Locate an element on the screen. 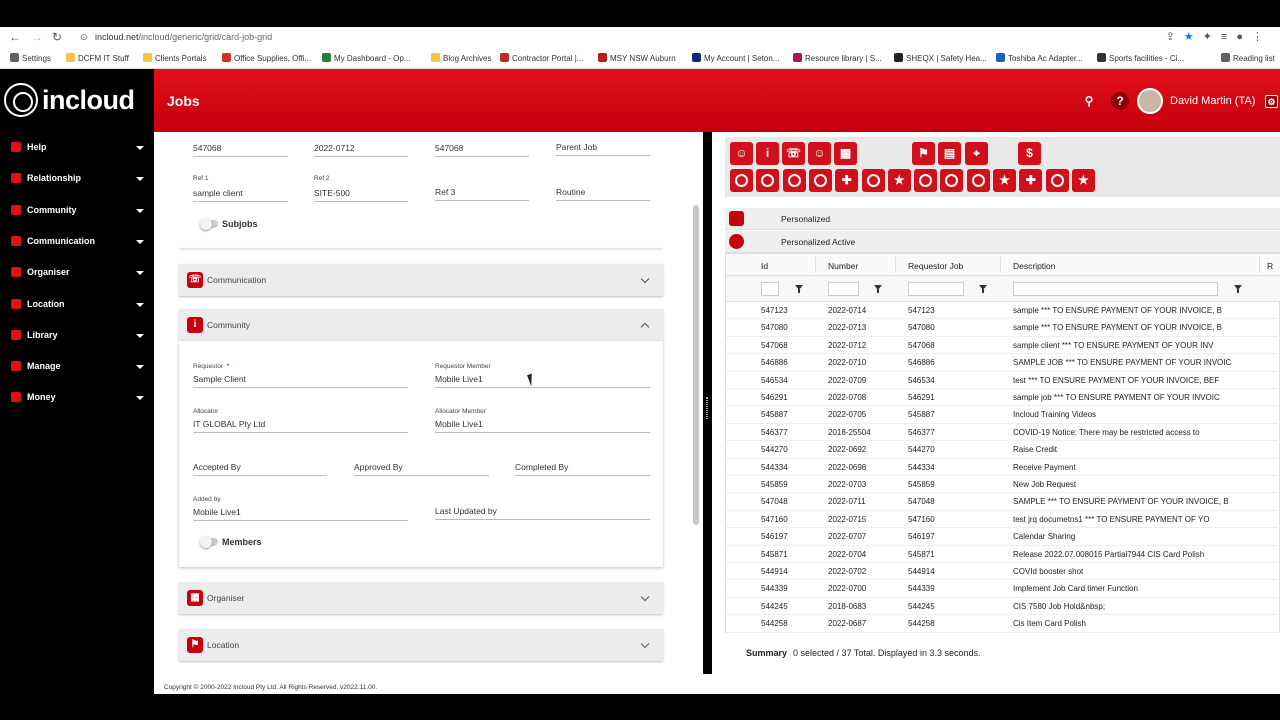 This screenshot has width=1280, height=720. chevron-down-icon is located at coordinates (645, 597).